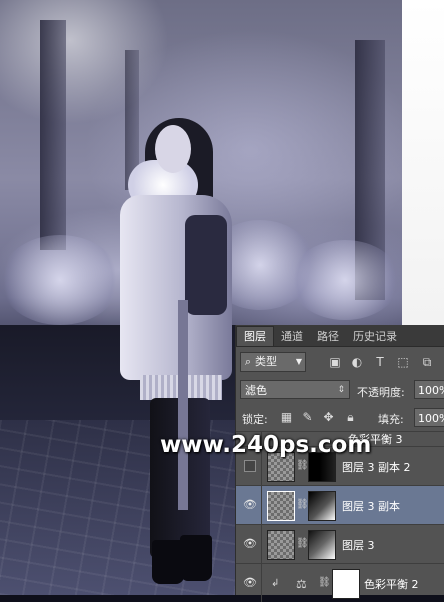  I want to click on adjustment-filter-icon: ◐, so click(357, 362).